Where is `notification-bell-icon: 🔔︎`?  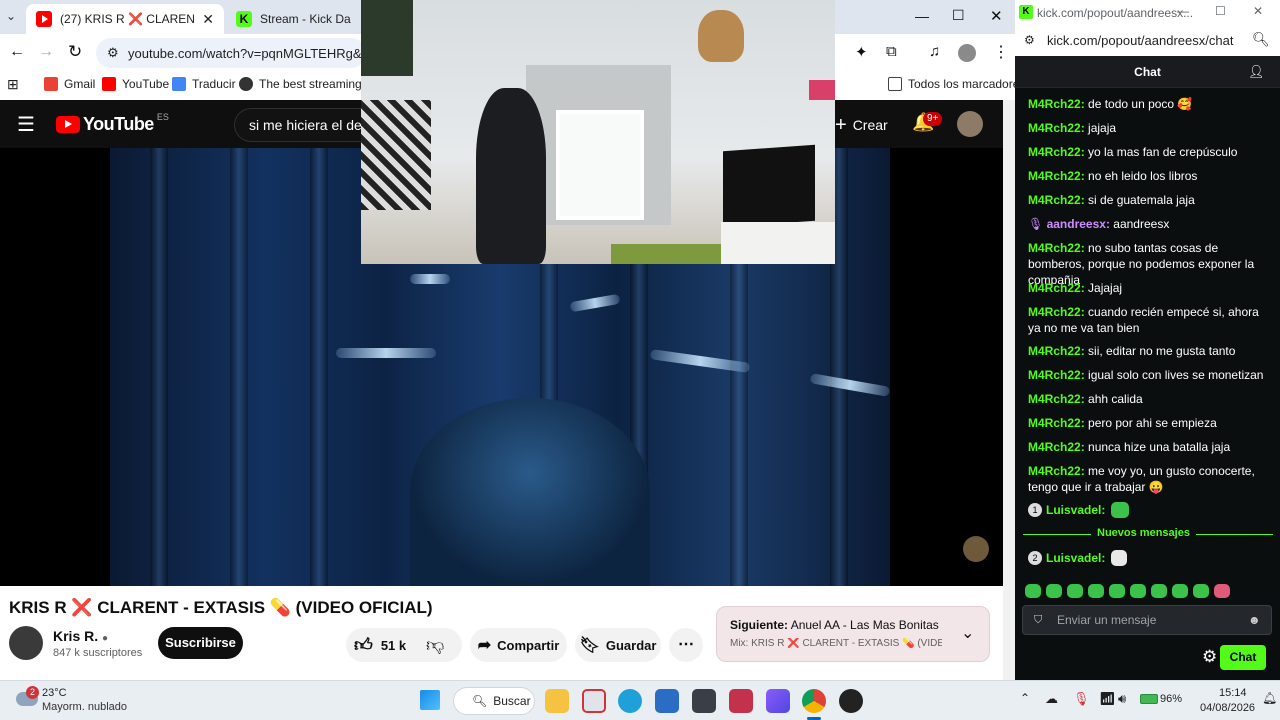 notification-bell-icon: 🔔︎ is located at coordinates (1269, 698).